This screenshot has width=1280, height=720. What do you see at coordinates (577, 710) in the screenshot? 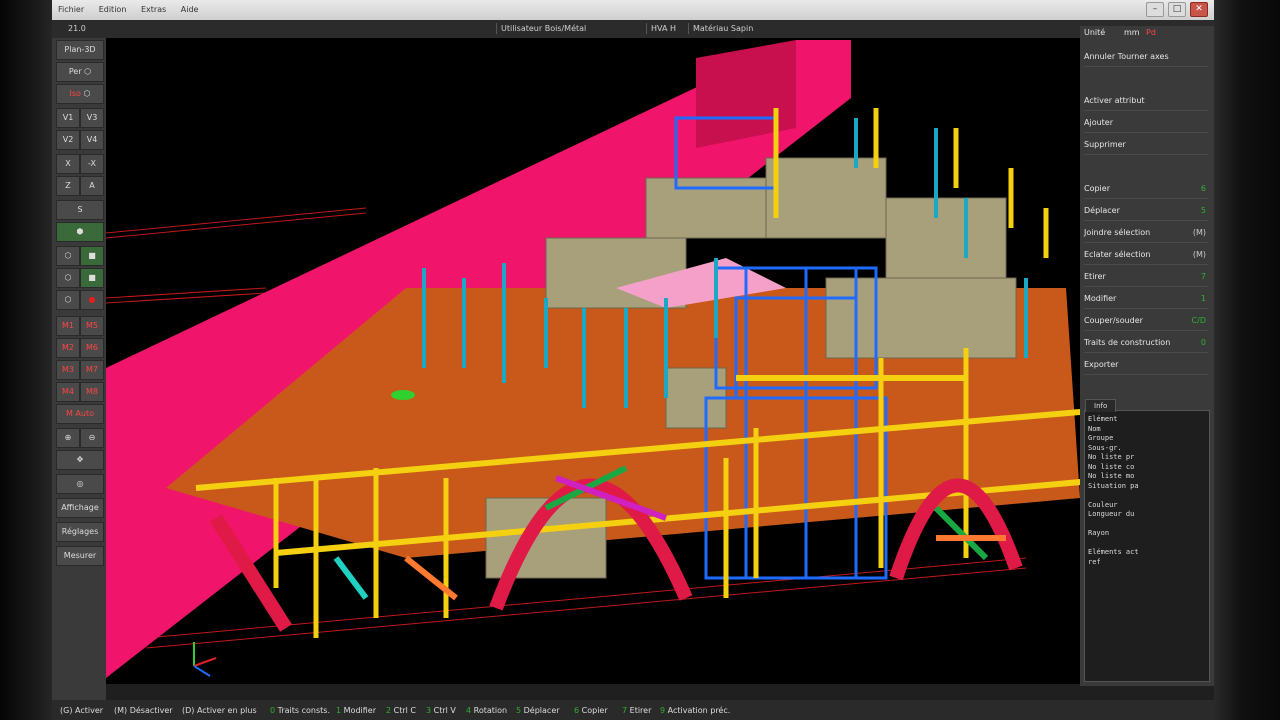
I see `status-key: 6` at bounding box center [577, 710].